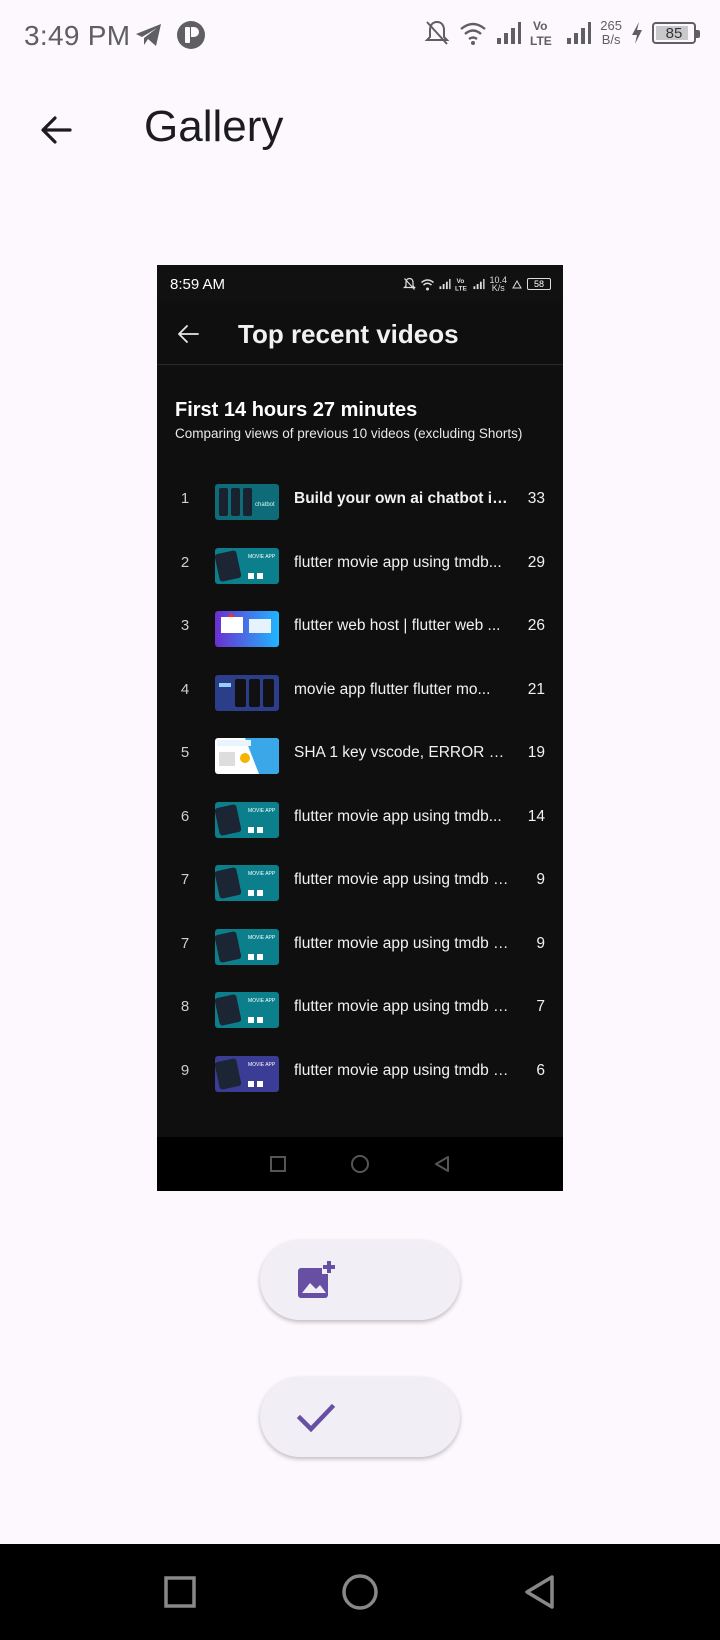 The height and width of the screenshot is (1640, 720). What do you see at coordinates (148, 35) in the screenshot?
I see `telegram-icon` at bounding box center [148, 35].